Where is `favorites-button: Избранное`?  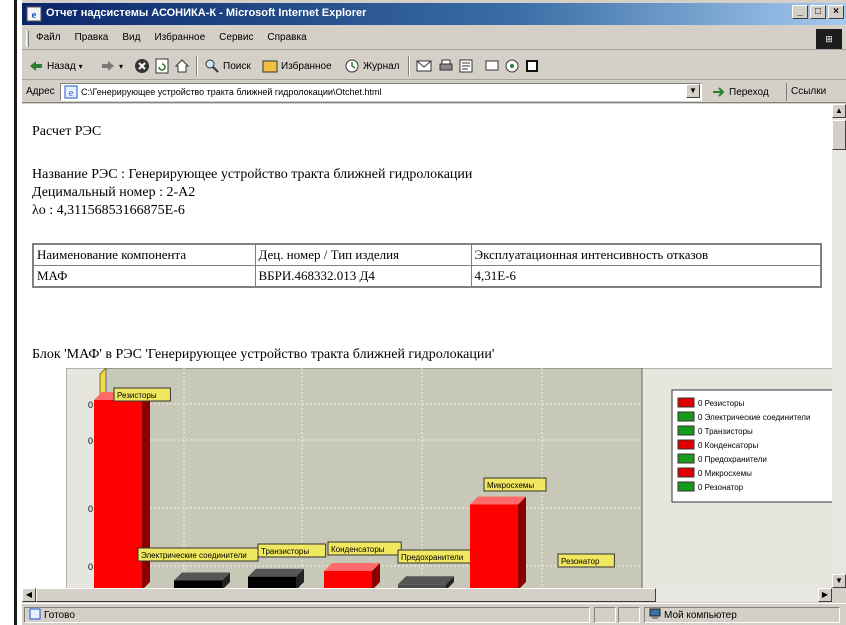
favorites-button: Избранное is located at coordinates (297, 66).